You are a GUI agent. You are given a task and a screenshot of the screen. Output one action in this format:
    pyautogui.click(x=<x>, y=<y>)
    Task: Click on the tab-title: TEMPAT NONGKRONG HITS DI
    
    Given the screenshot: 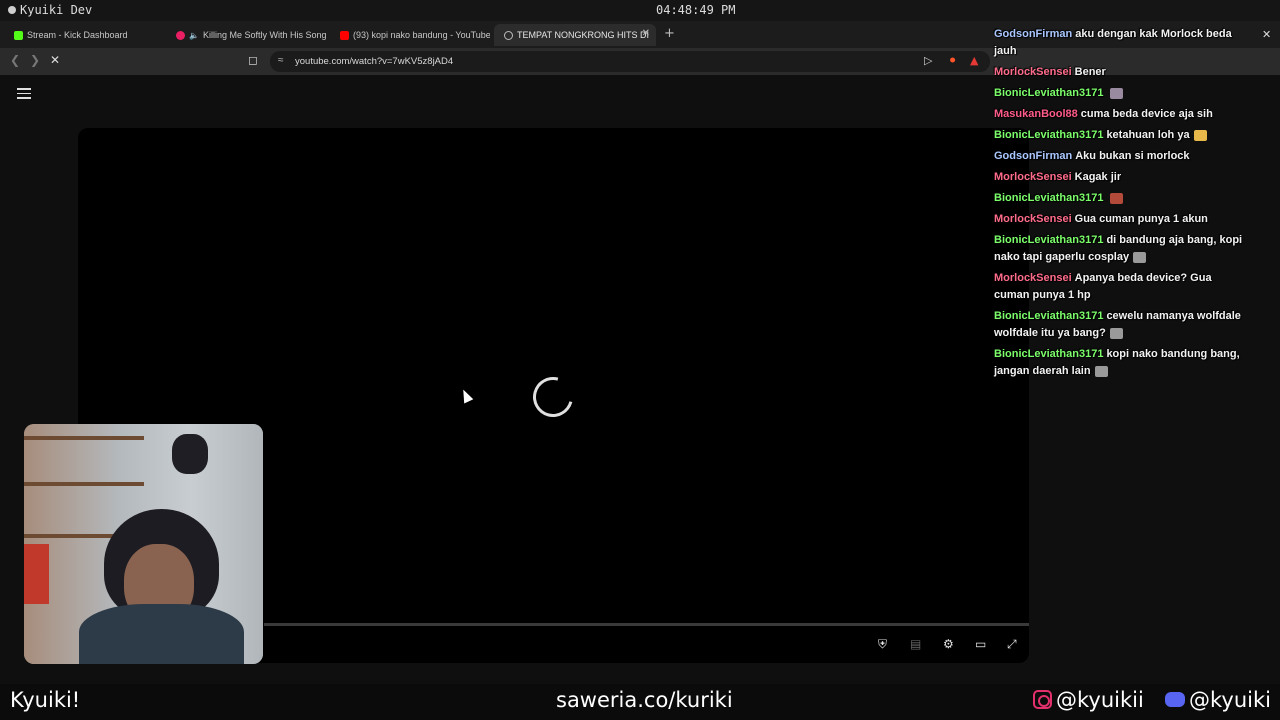 What is the action you would take?
    pyautogui.click(x=583, y=35)
    